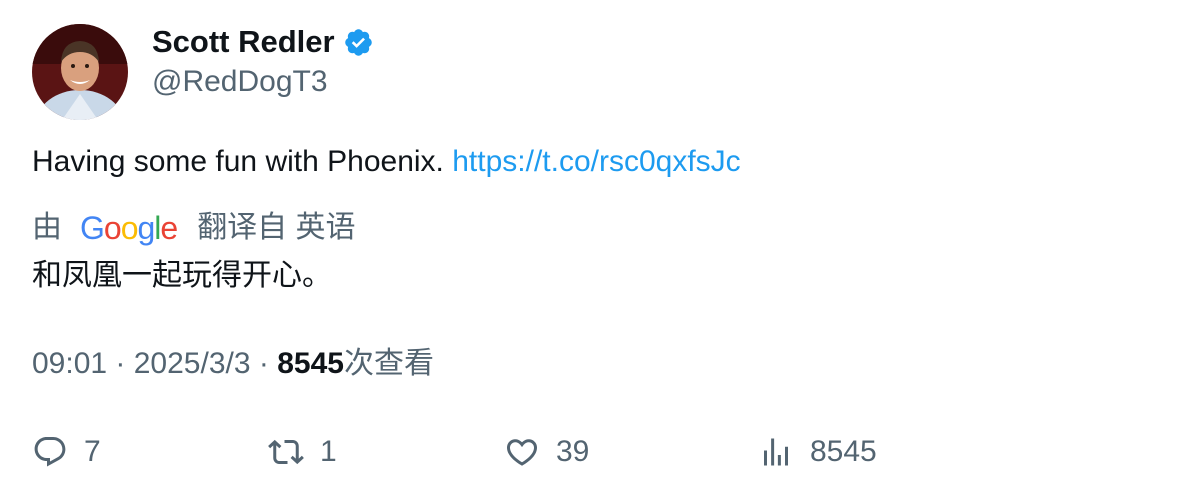 The image size is (1196, 498). I want to click on reply-button: 7, so click(66, 452).